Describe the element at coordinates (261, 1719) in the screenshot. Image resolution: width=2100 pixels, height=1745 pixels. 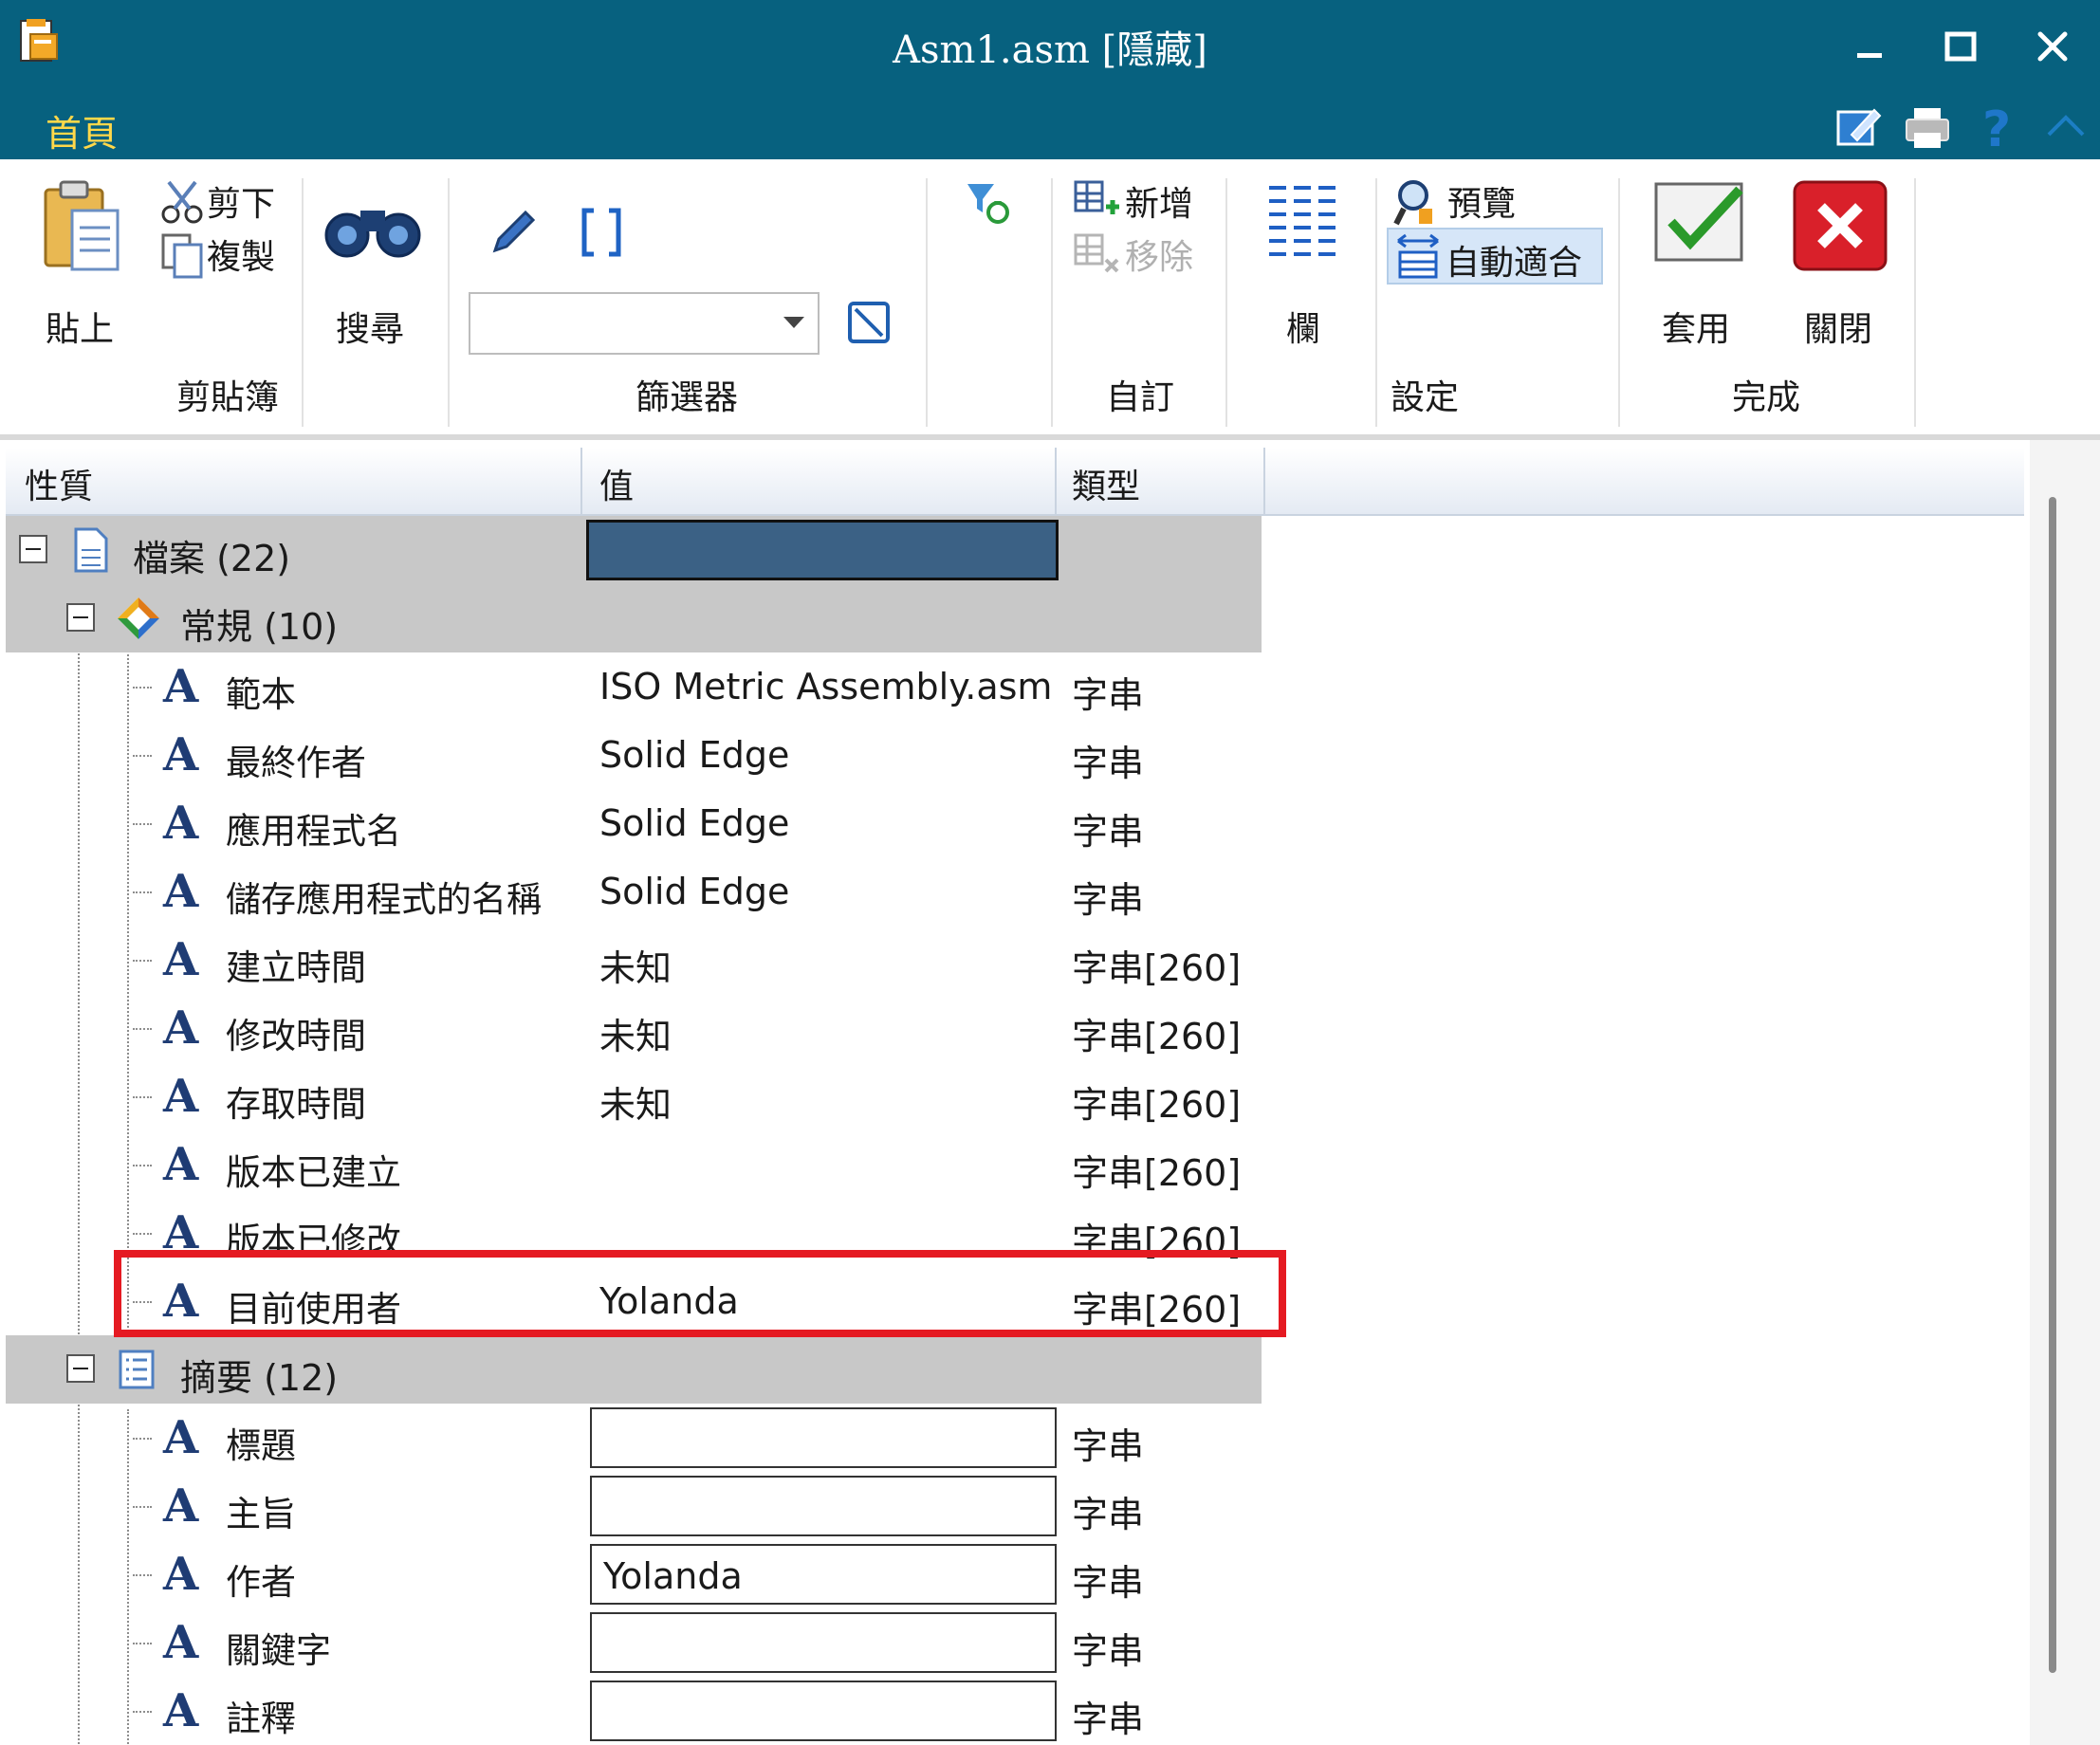
I see `property-name: 註釋` at that location.